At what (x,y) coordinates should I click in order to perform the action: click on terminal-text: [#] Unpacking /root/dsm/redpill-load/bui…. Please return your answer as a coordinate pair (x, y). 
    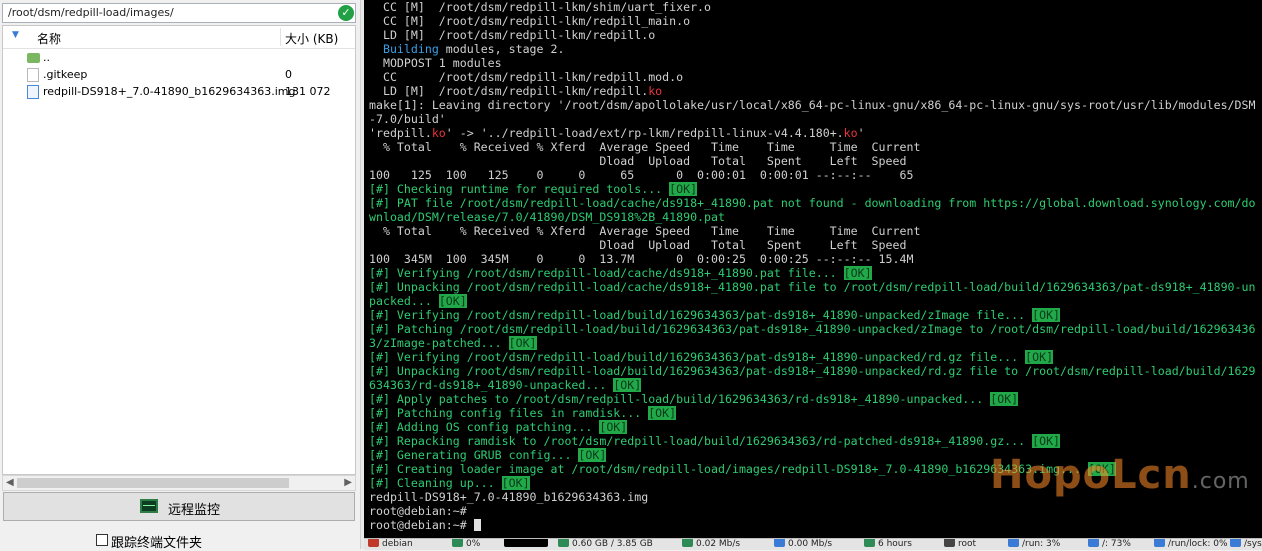
    Looking at the image, I should click on (812, 371).